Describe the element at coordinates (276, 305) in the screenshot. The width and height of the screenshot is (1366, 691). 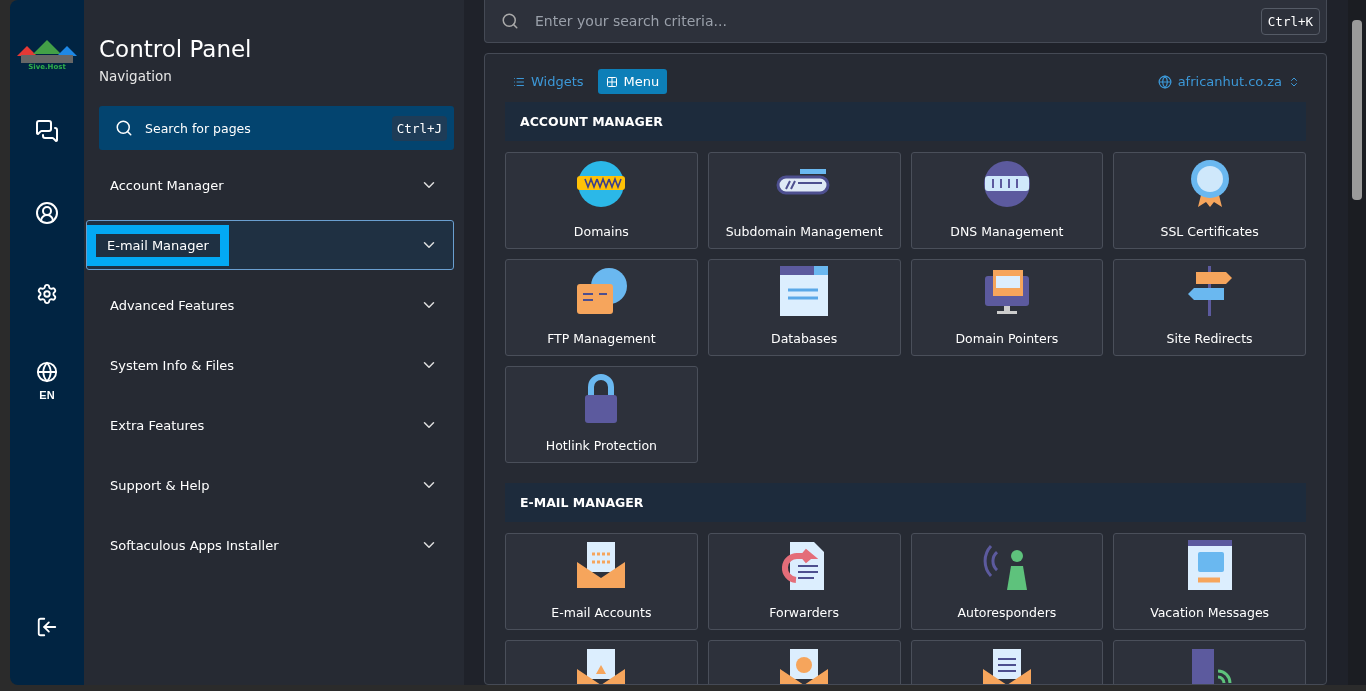
I see `nav-item: Advanced Features` at that location.